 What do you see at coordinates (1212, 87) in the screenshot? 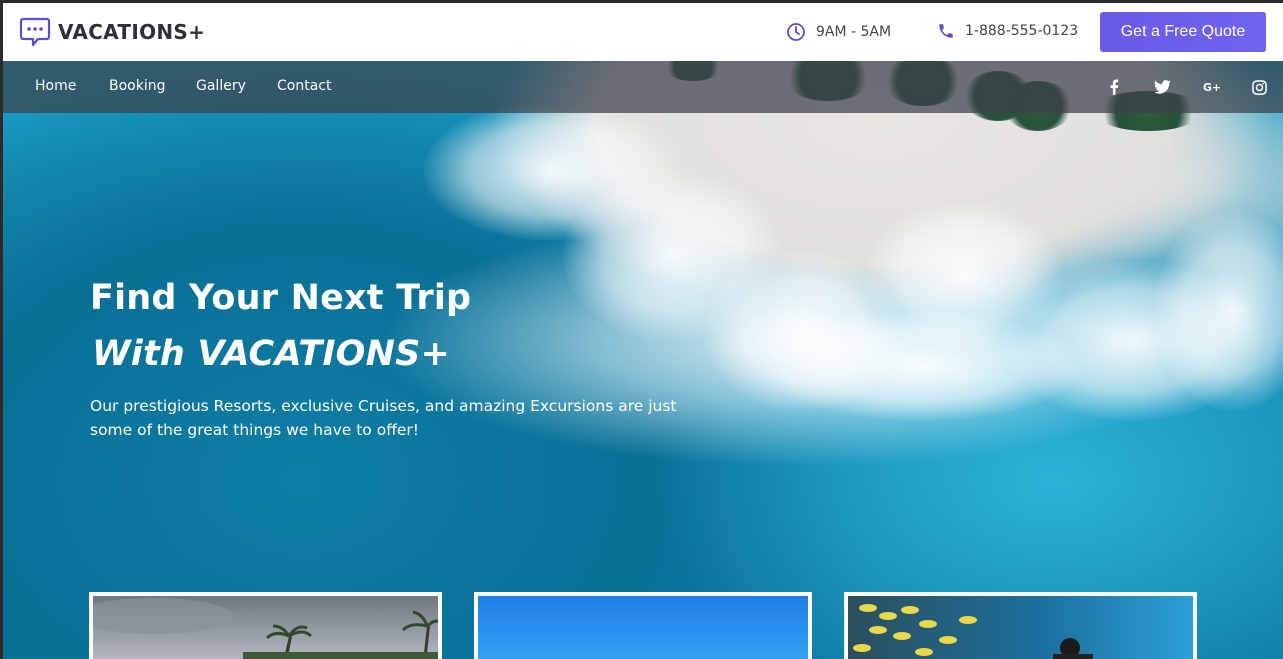
I see `google-plus-icon: G+` at bounding box center [1212, 87].